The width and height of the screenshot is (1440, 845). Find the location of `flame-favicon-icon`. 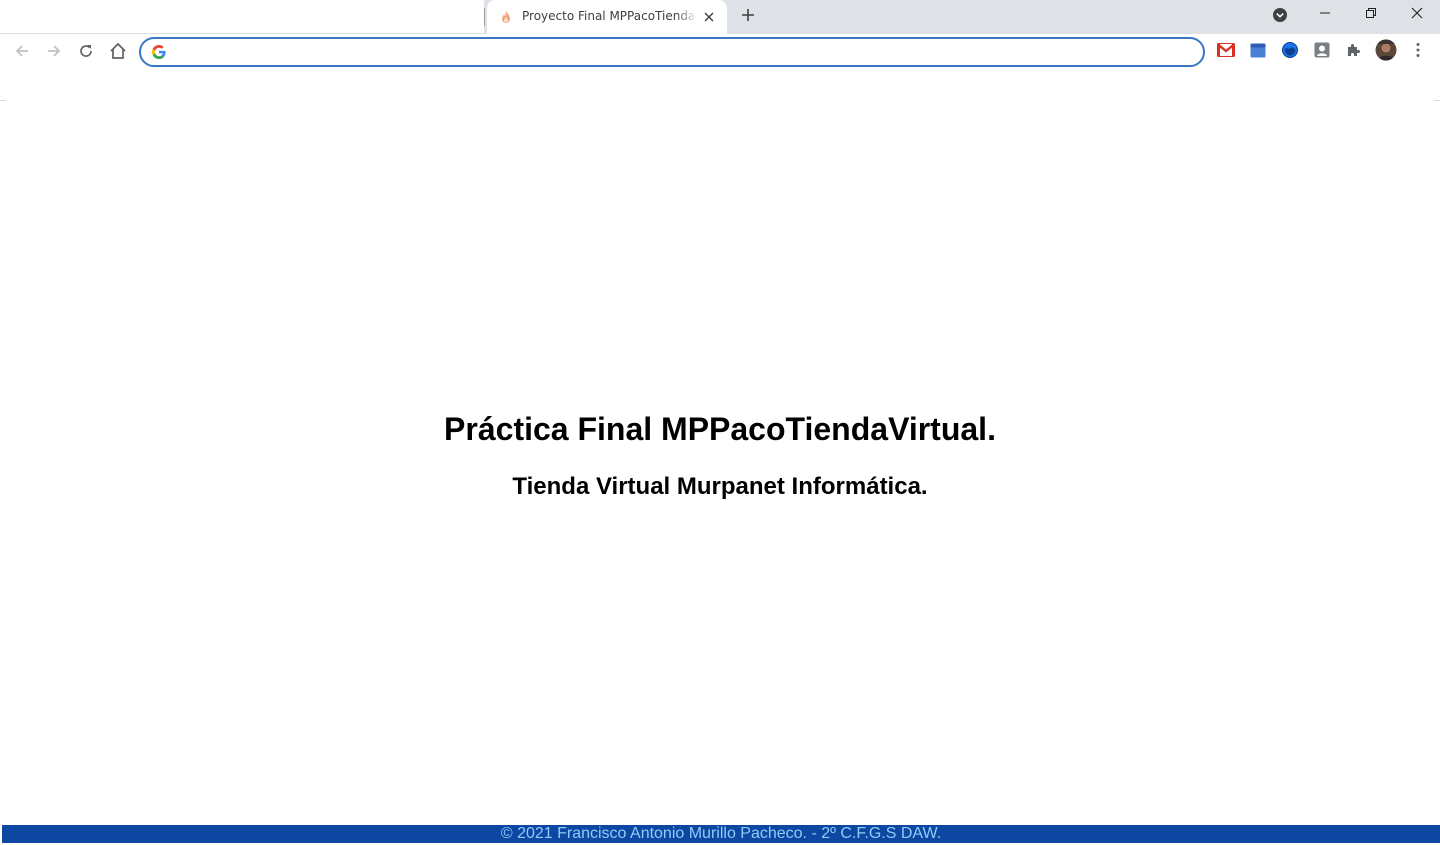

flame-favicon-icon is located at coordinates (506, 17).